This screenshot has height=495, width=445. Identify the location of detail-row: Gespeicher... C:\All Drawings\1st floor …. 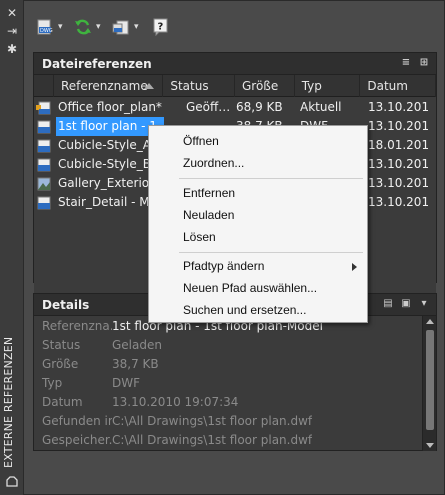
(177, 439).